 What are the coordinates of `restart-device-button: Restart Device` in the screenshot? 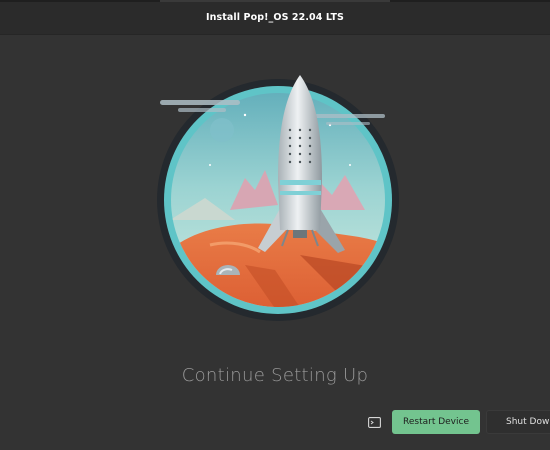 It's located at (436, 422).